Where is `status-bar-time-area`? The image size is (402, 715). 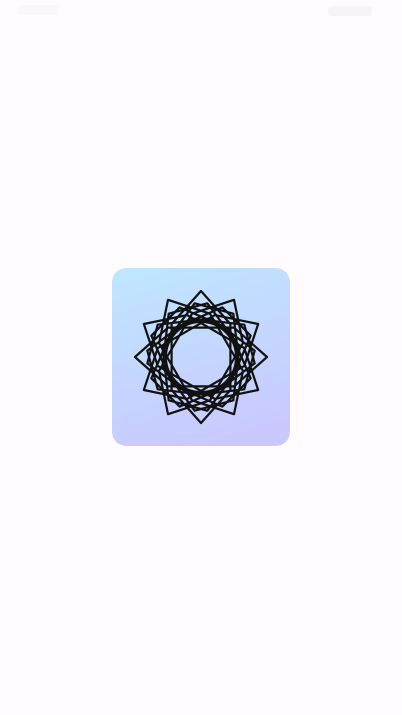
status-bar-time-area is located at coordinates (38, 10).